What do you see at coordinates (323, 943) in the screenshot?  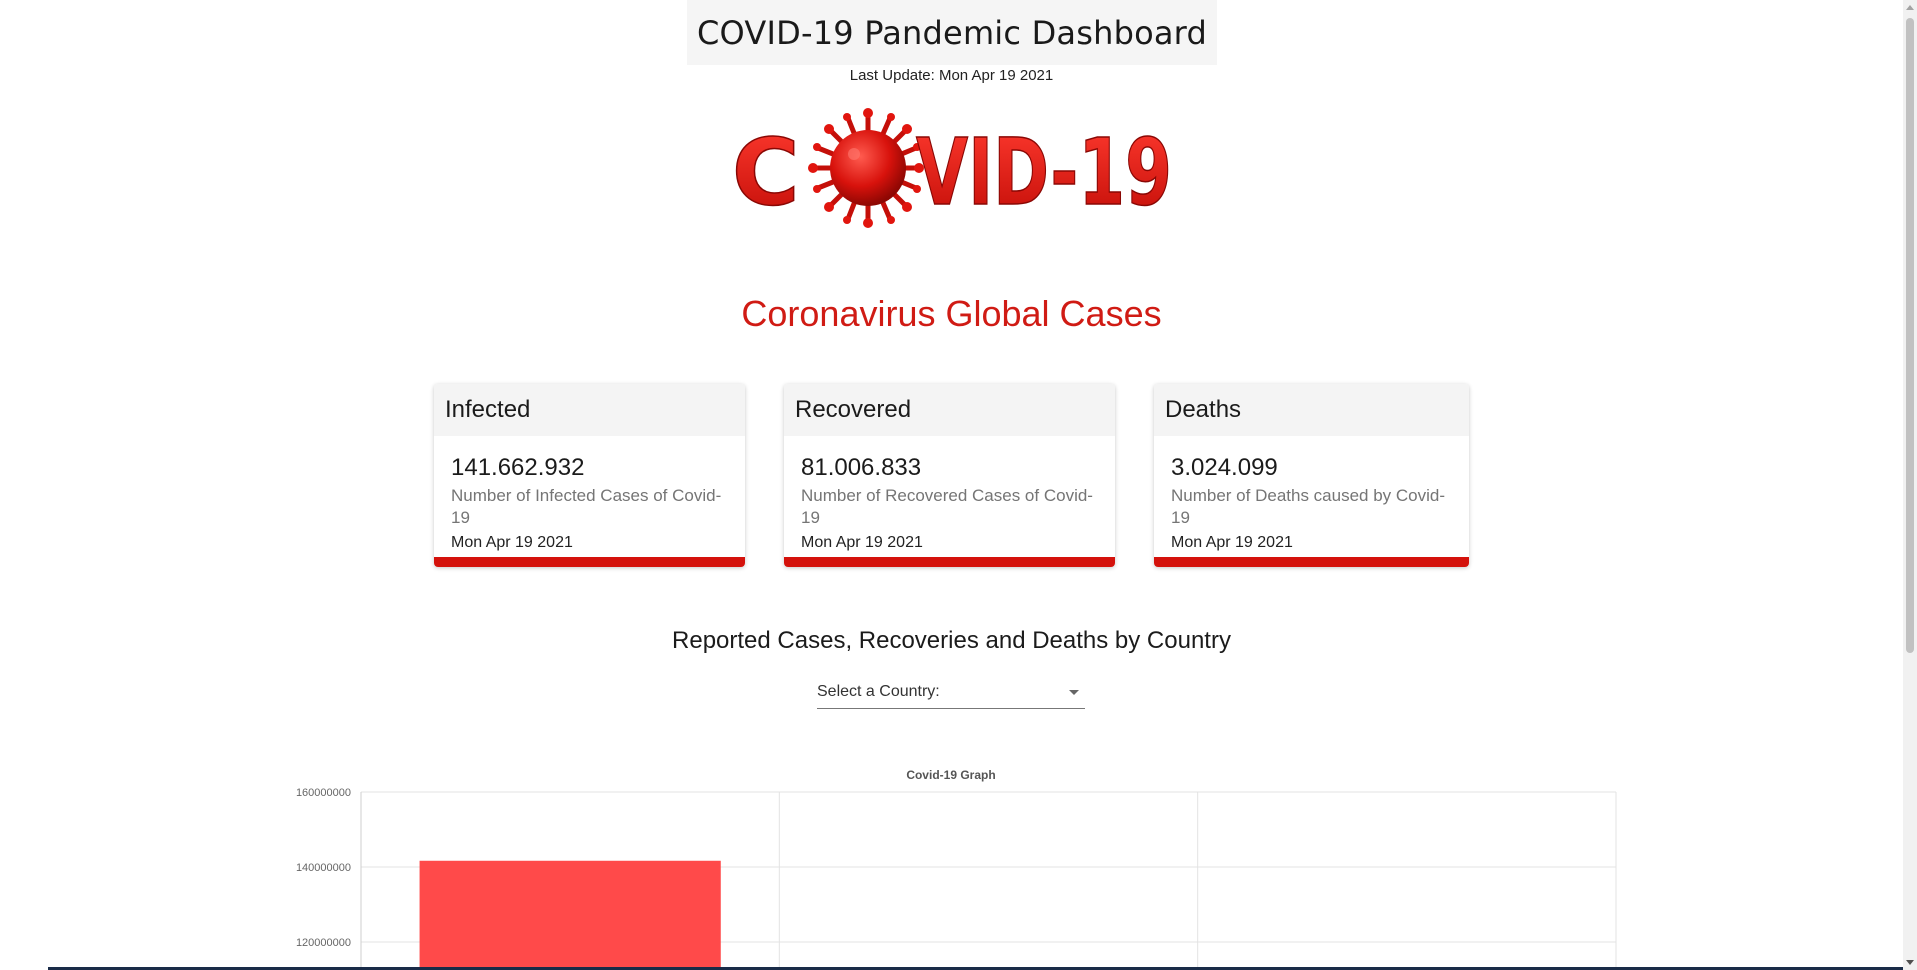 I see `y-tick-label: 120000000` at bounding box center [323, 943].